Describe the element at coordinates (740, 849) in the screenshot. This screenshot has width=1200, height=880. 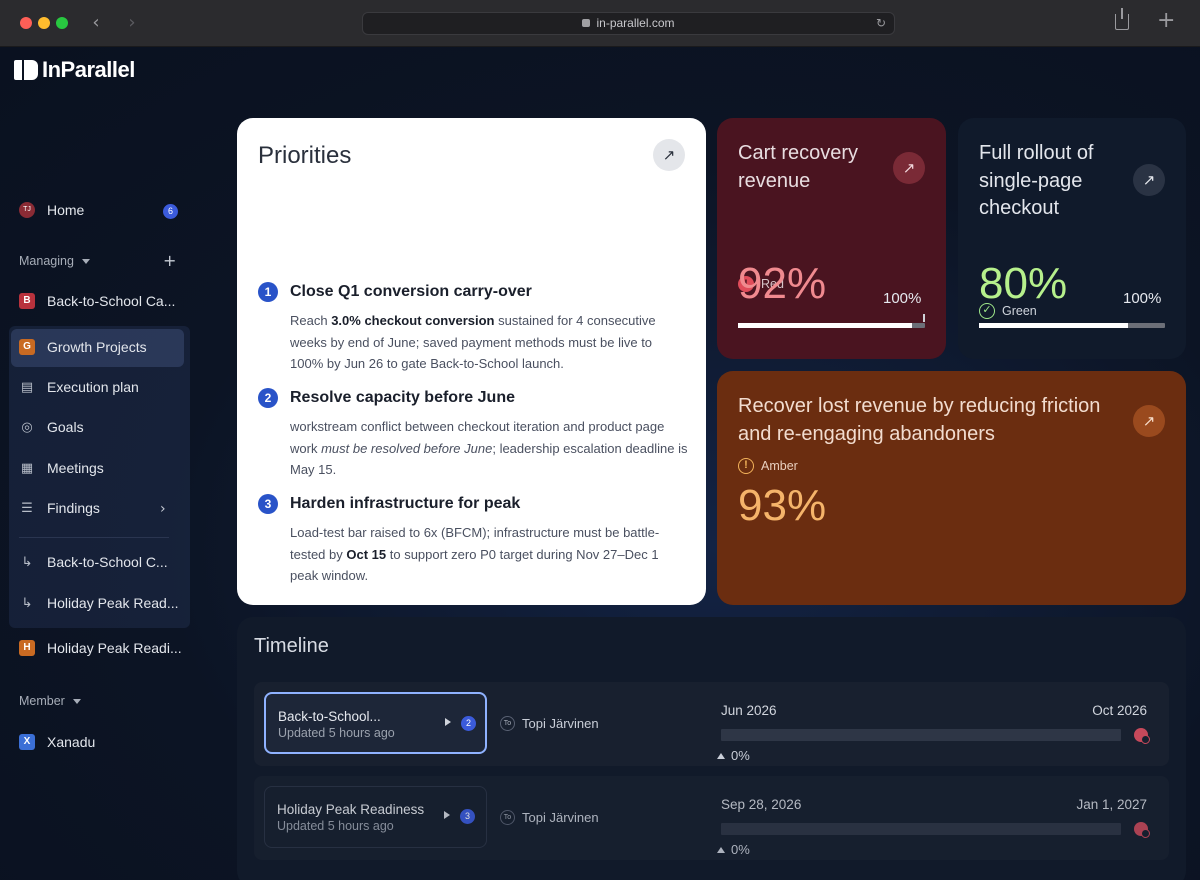
I see `progress-label: 0%` at that location.